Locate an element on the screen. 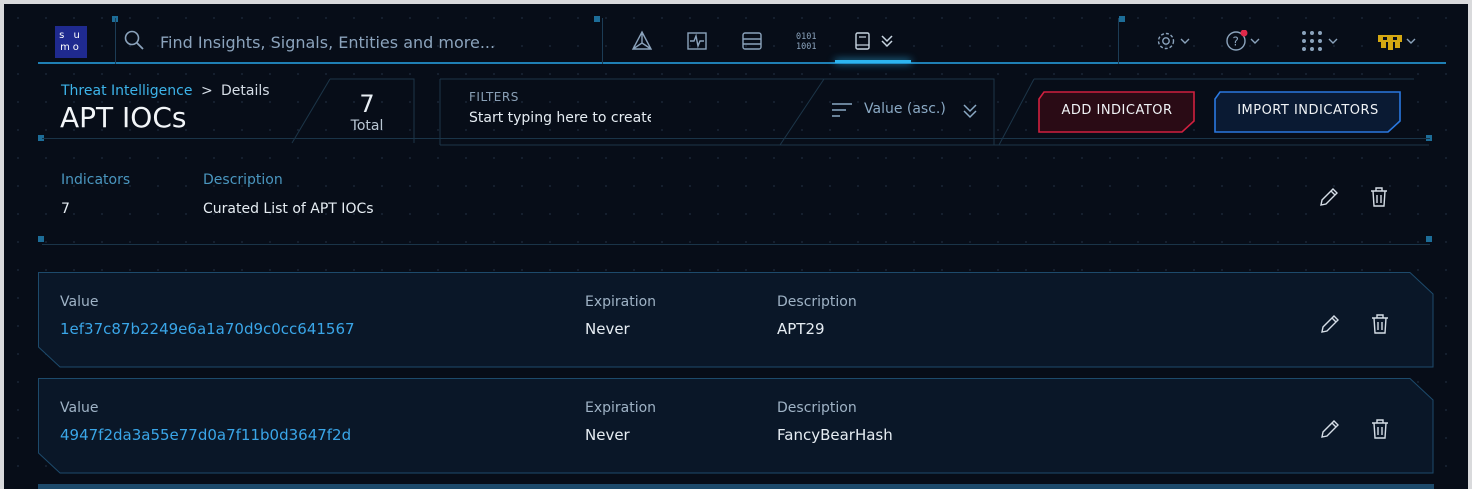  settings-icon is located at coordinates (1176, 41).